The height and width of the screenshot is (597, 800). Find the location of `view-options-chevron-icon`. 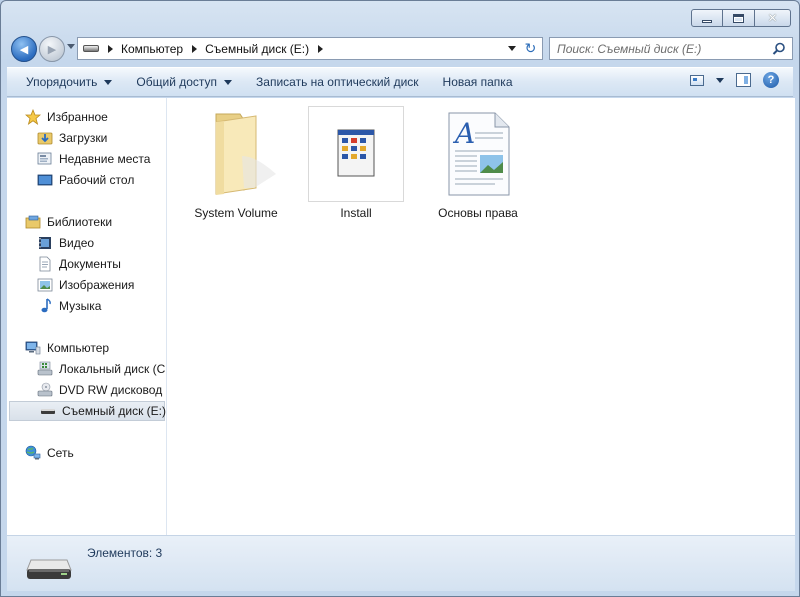

view-options-chevron-icon is located at coordinates (720, 80).